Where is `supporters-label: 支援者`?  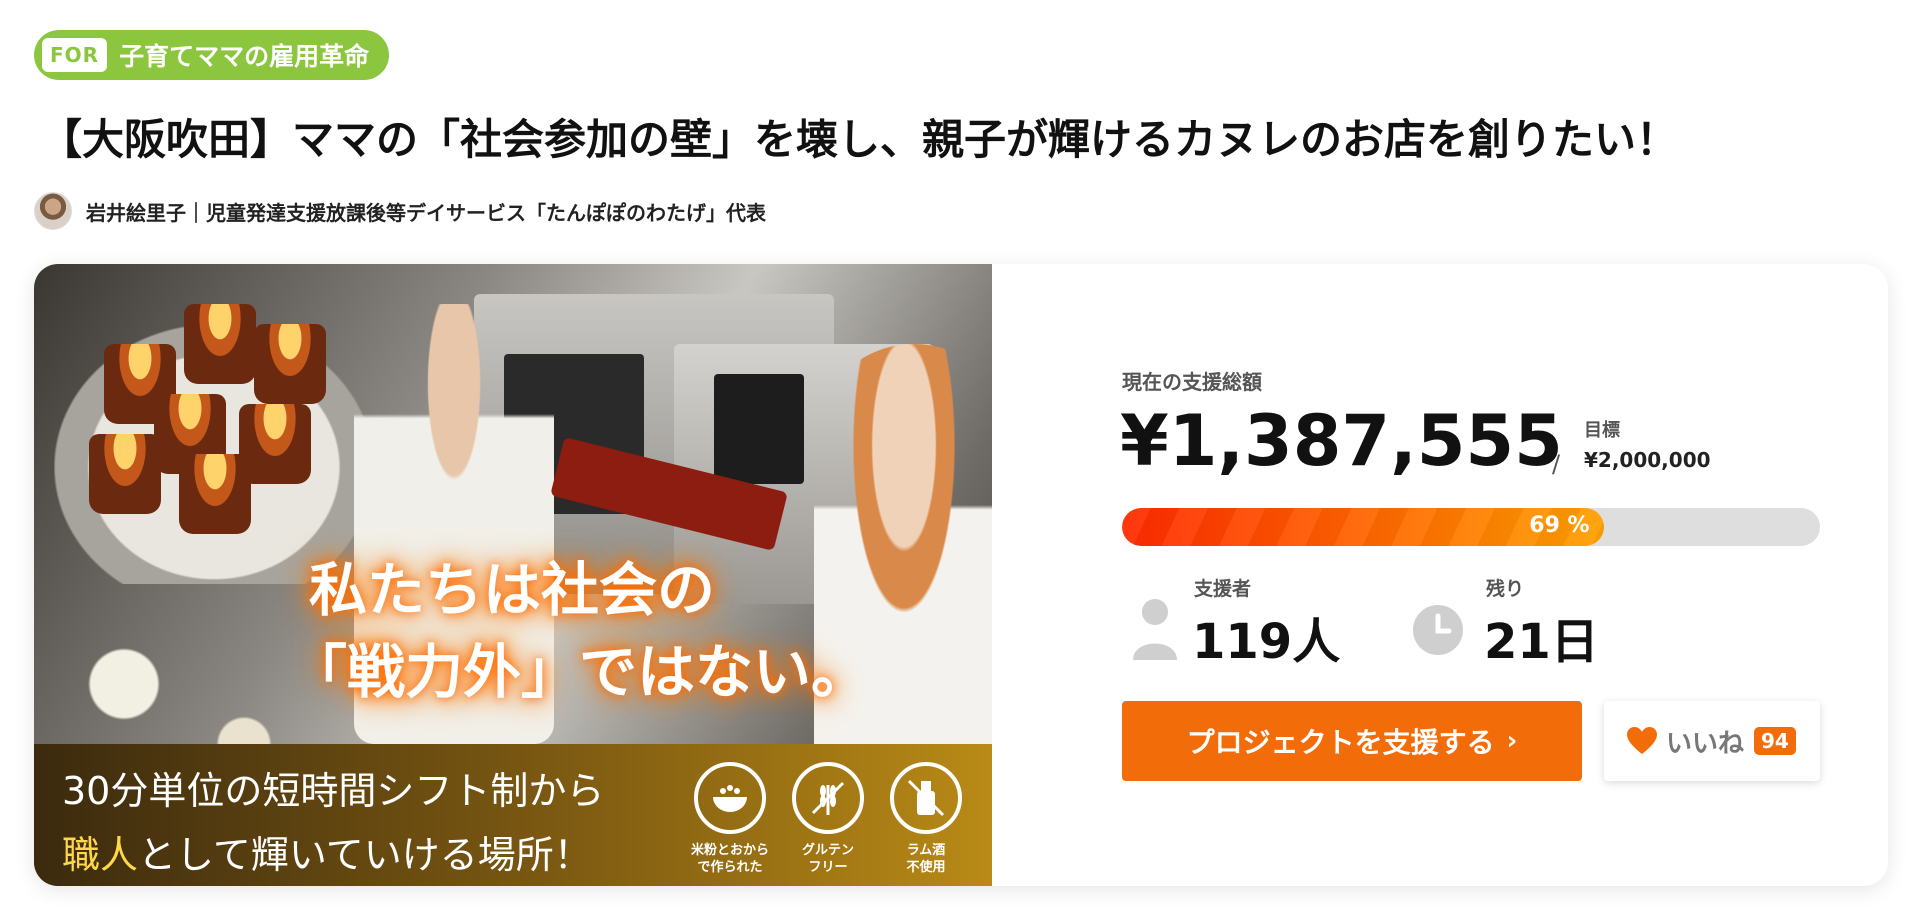 supporters-label: 支援者 is located at coordinates (1223, 589).